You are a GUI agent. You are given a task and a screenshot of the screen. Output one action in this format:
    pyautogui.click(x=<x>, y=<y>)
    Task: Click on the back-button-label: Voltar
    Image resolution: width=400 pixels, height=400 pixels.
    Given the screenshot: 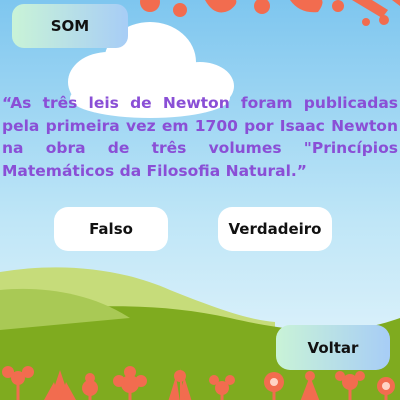 What is the action you would take?
    pyautogui.click(x=333, y=347)
    